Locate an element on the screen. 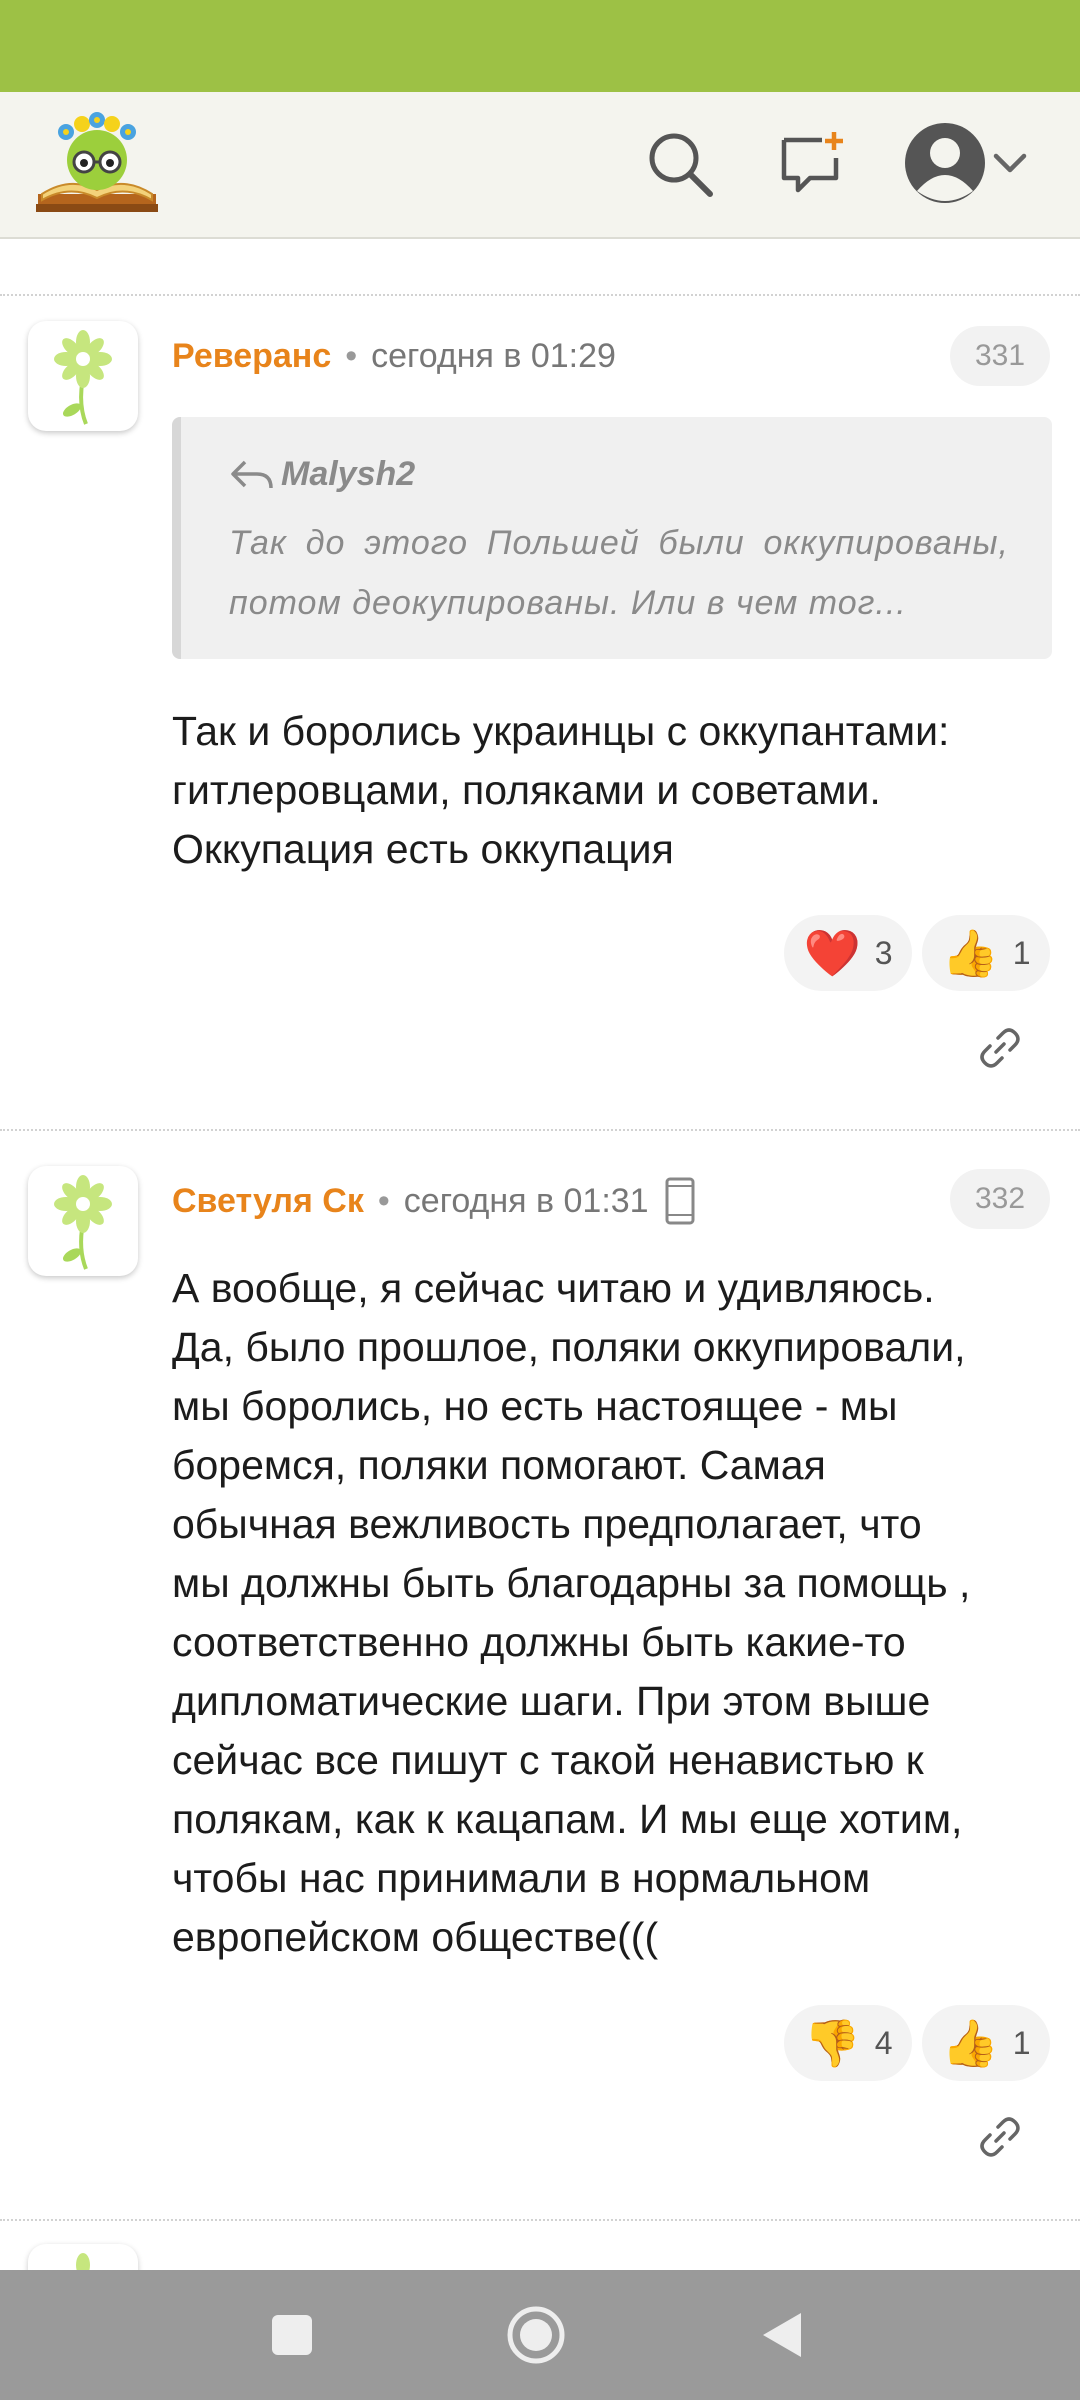  thumbs-down-icon: 👎 is located at coordinates (832, 2043).